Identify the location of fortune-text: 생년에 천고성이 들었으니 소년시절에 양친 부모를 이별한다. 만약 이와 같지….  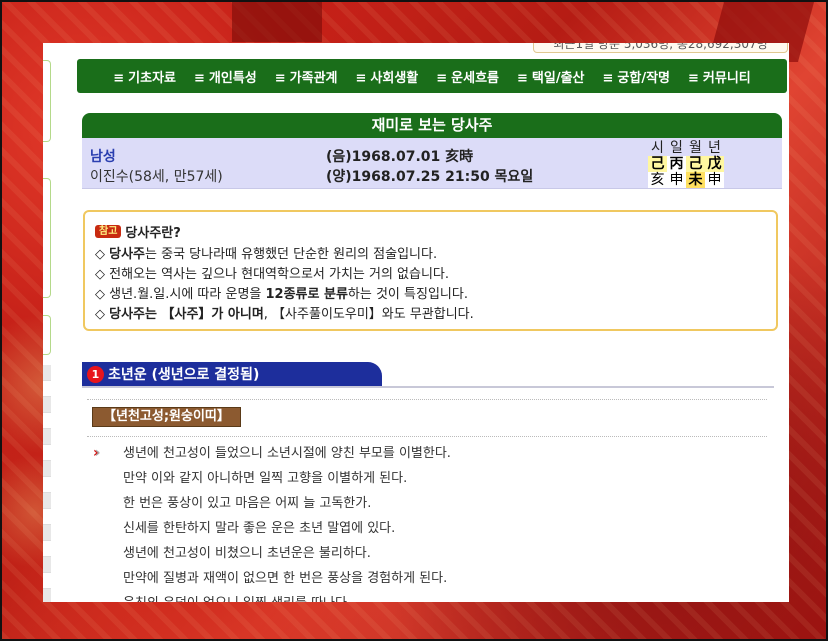
(287, 522).